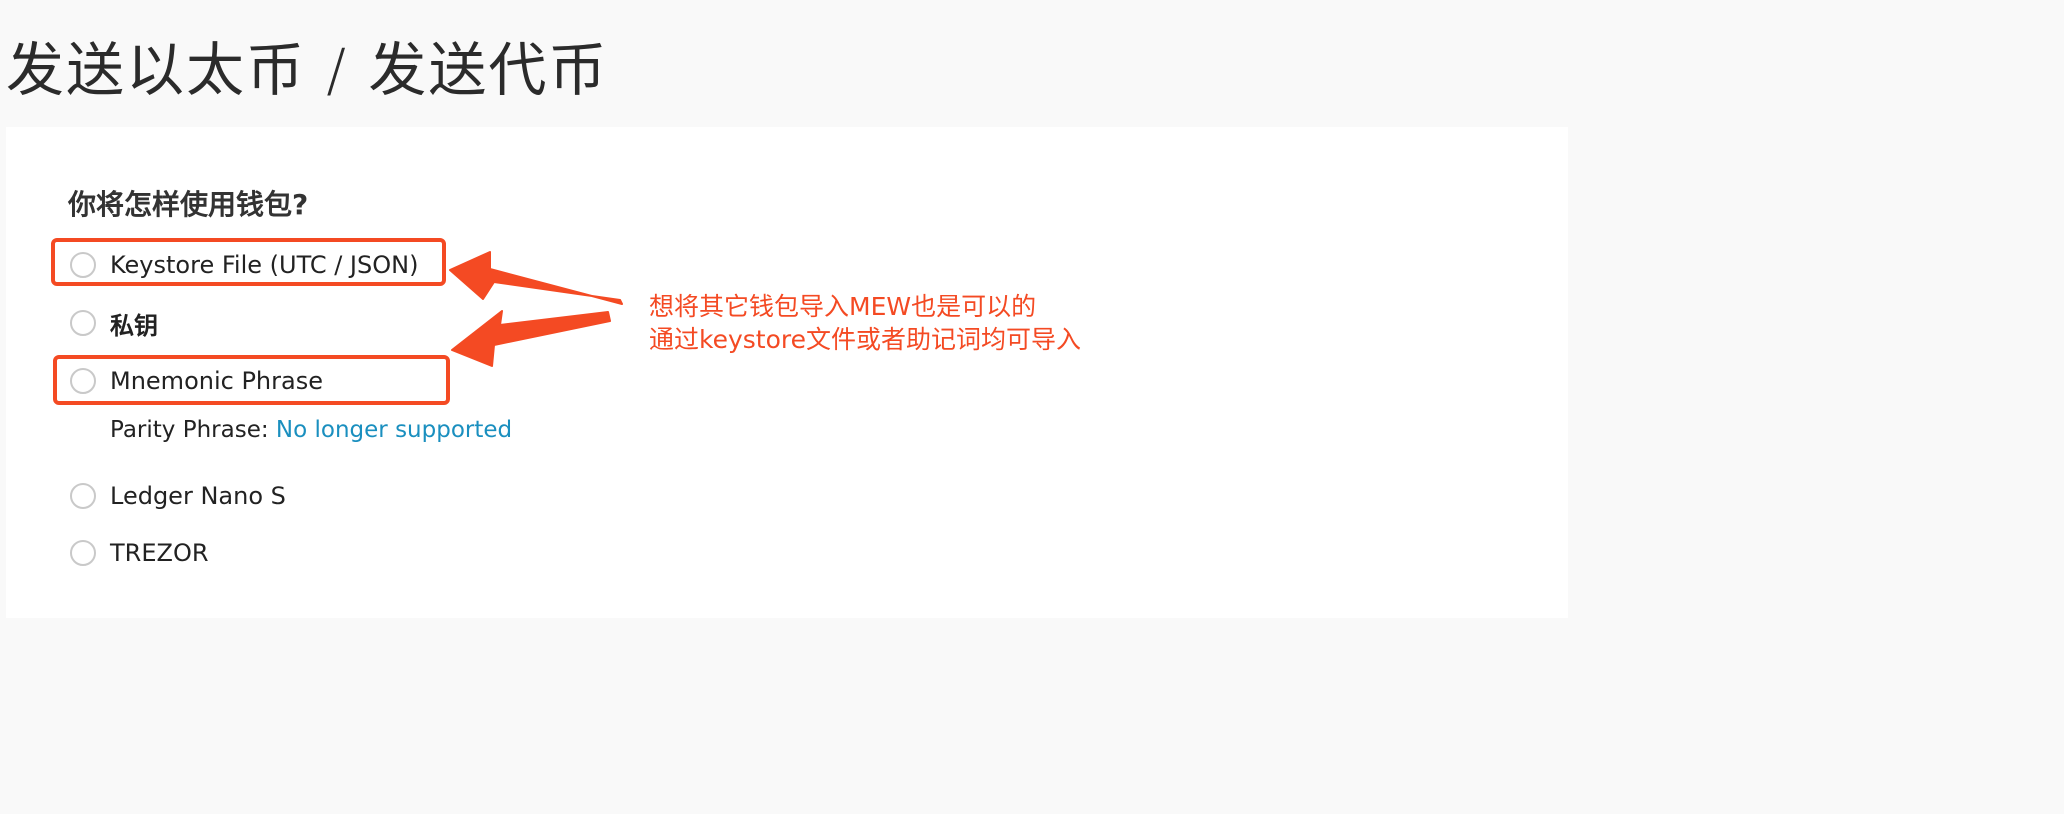 The width and height of the screenshot is (2064, 814). I want to click on annotation-line-1: 想将其它钱包导入MEW也是可以的, so click(843, 306).